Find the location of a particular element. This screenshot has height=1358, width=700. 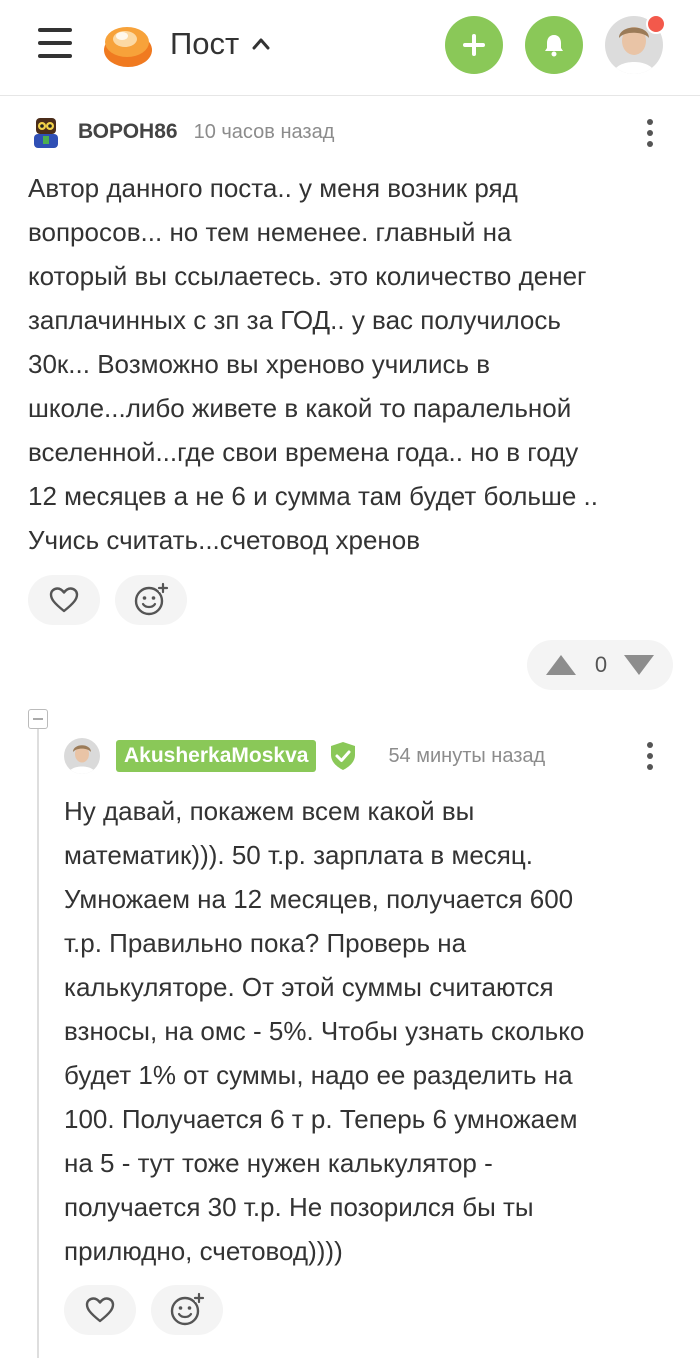

thread-line is located at coordinates (38, 1043).